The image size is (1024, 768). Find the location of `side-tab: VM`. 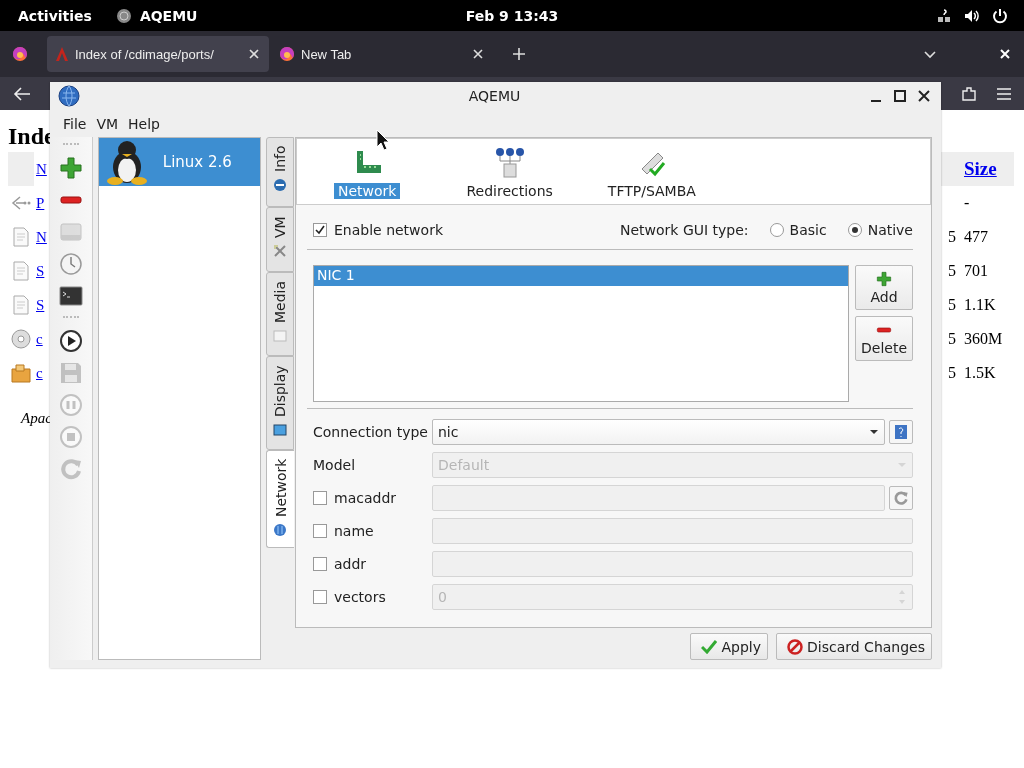

side-tab: VM is located at coordinates (280, 239).